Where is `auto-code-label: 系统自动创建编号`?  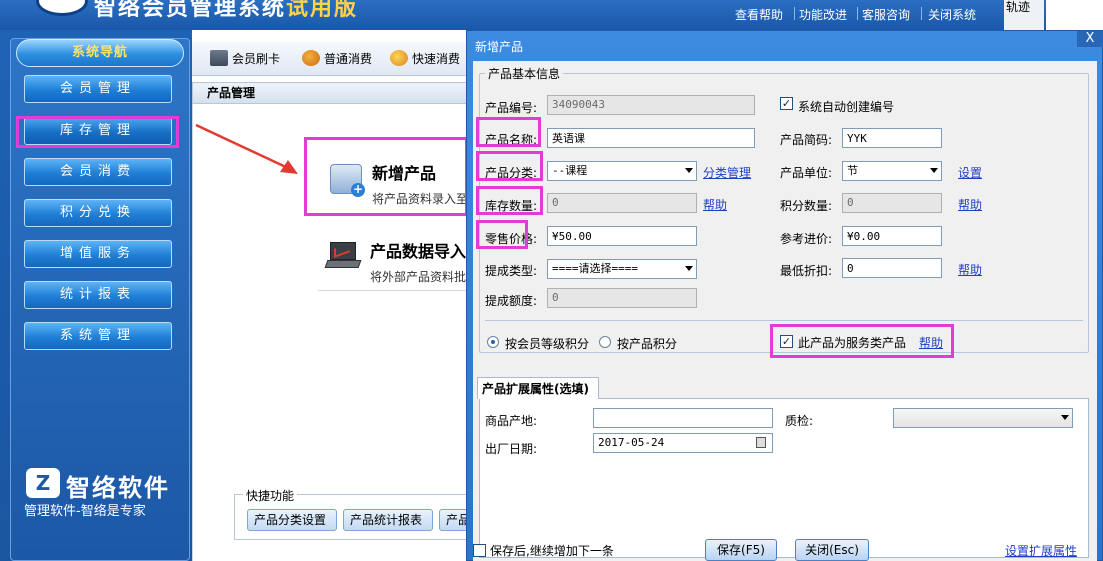
auto-code-label: 系统自动创建编号 is located at coordinates (846, 107).